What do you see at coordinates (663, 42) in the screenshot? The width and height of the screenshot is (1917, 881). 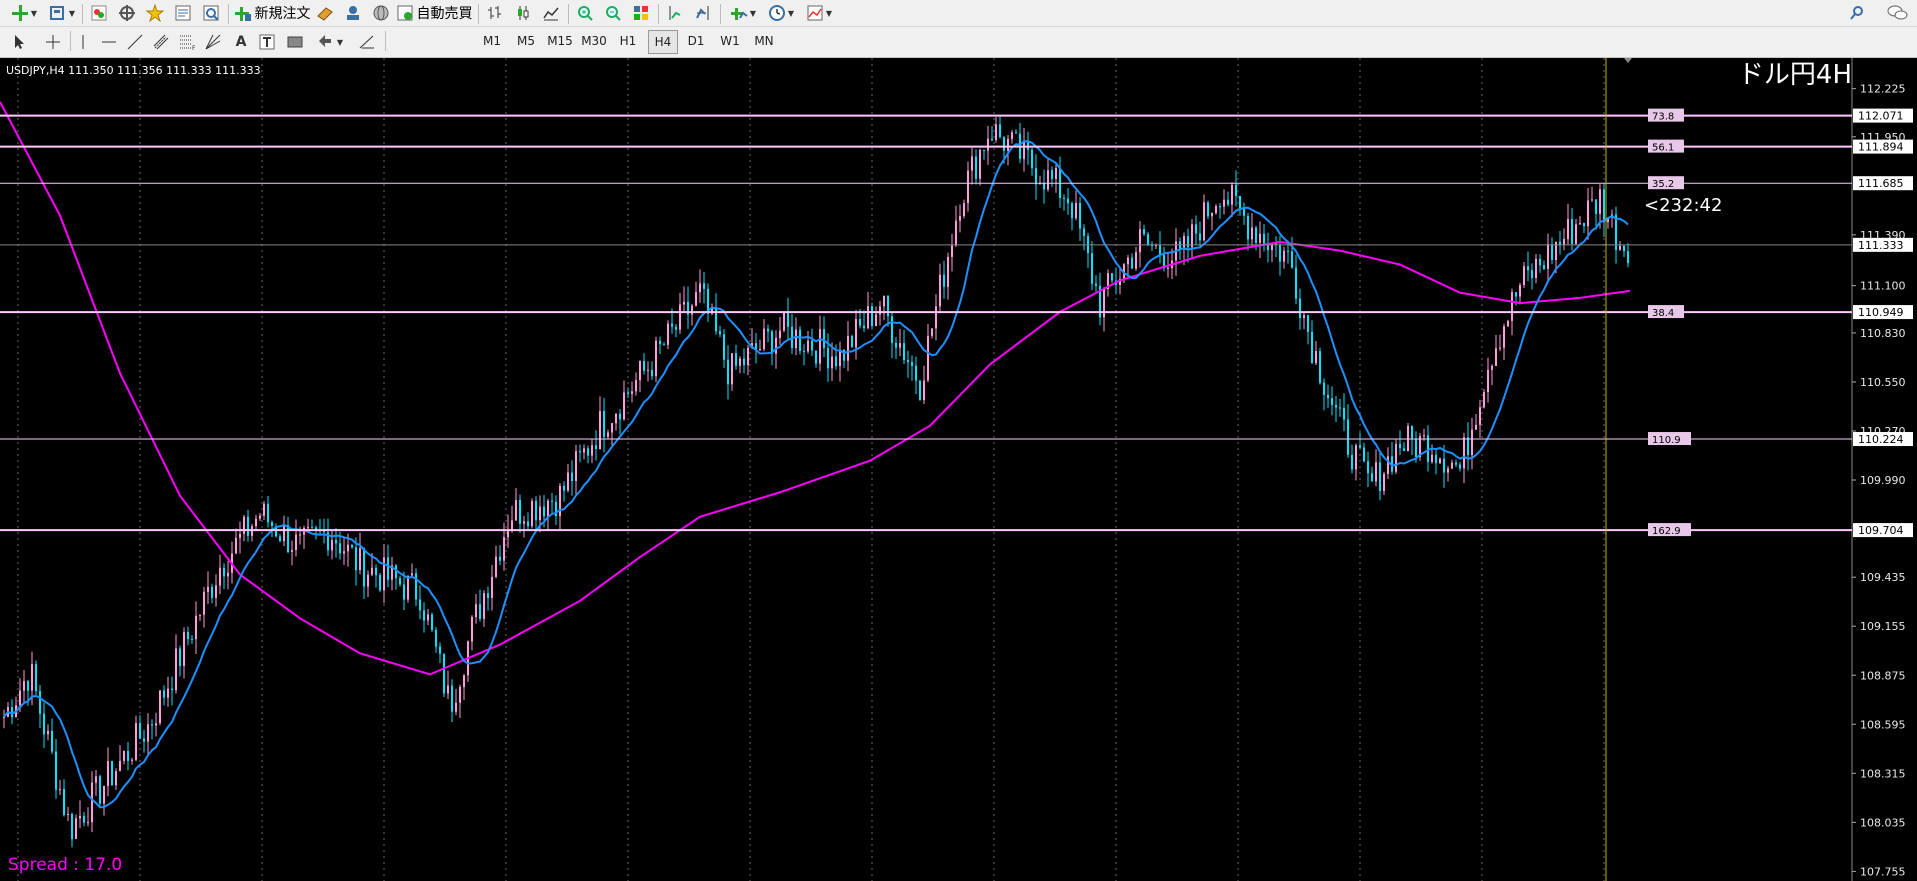 I see `timeframe-h4-button: H4` at bounding box center [663, 42].